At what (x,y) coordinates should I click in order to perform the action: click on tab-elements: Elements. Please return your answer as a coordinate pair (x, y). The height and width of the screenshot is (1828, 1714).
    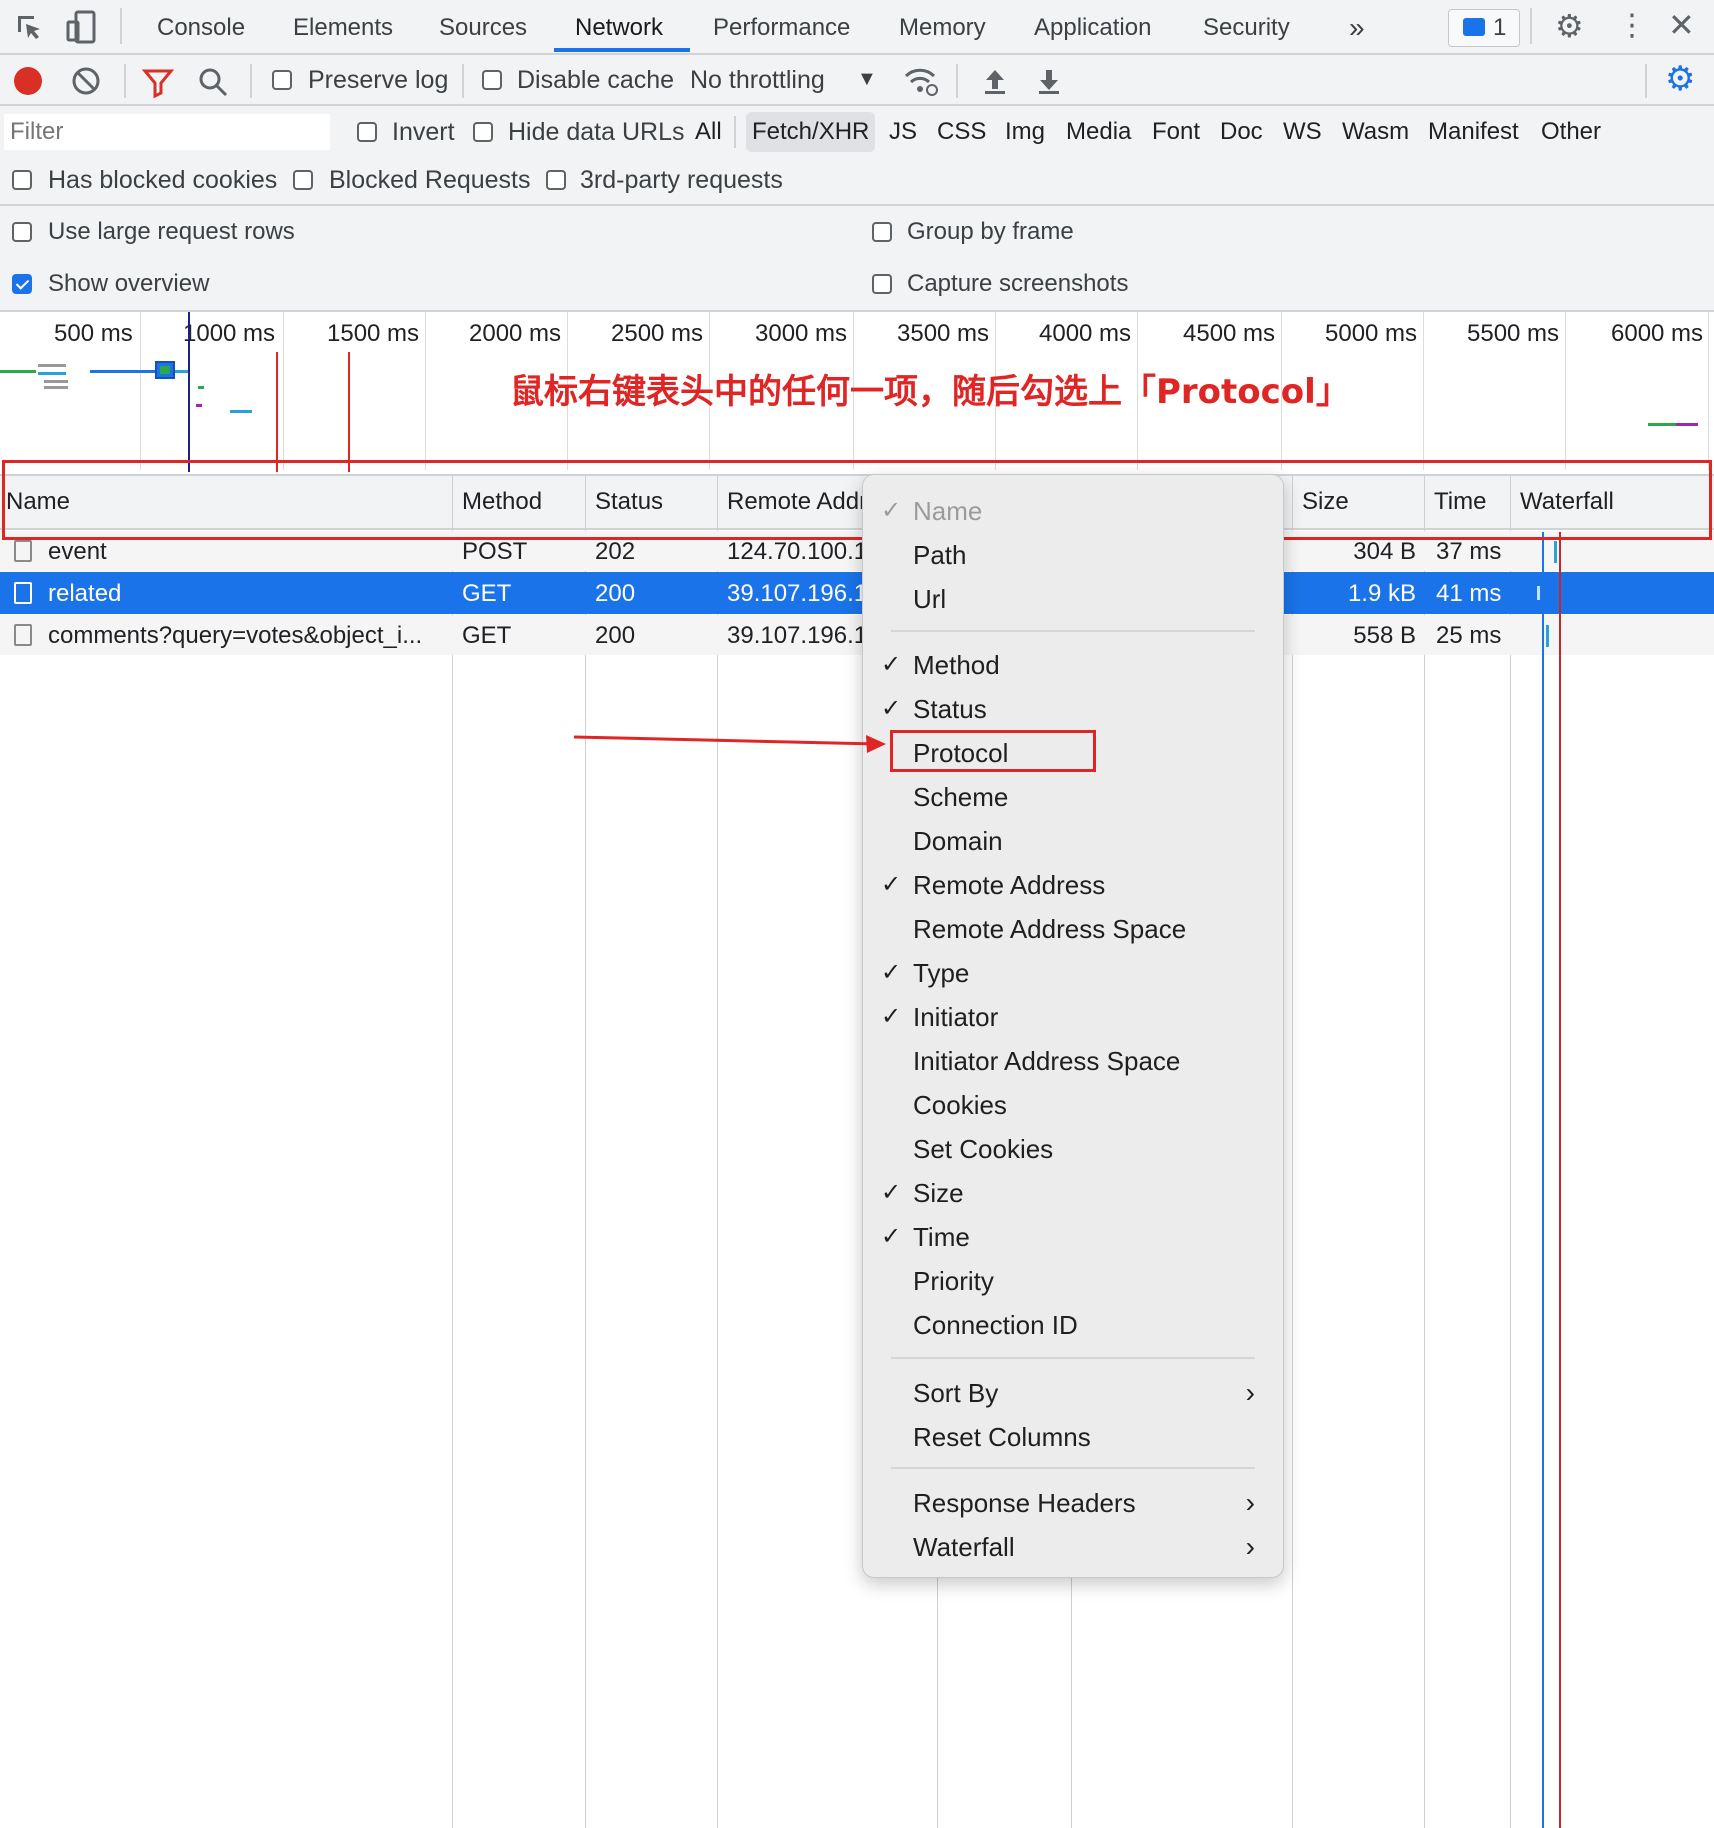
    Looking at the image, I should click on (343, 28).